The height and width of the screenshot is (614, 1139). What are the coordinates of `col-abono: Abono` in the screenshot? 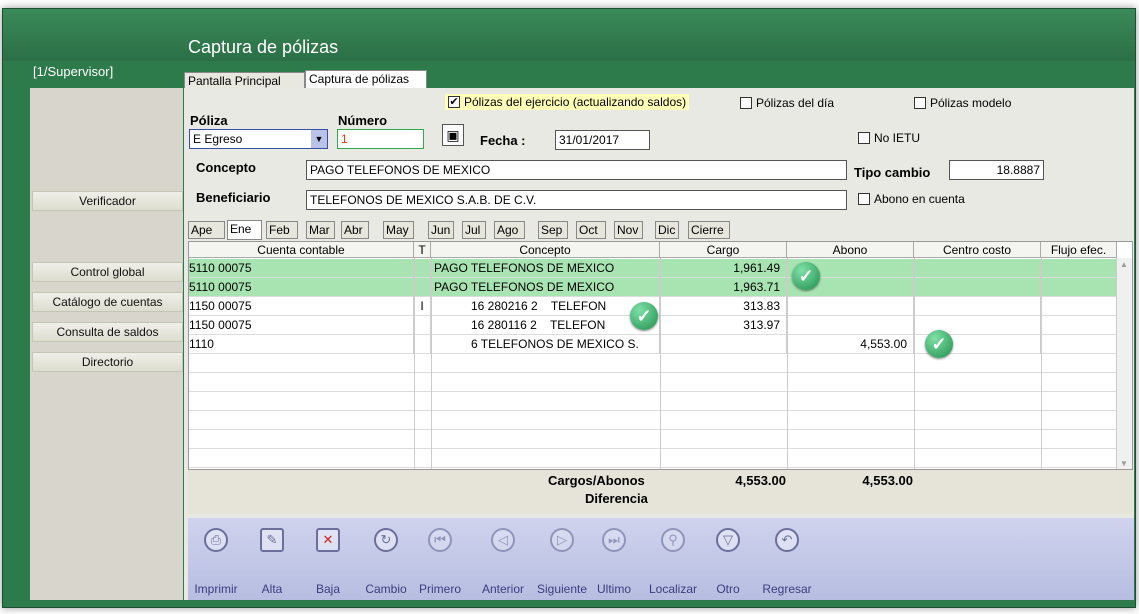 It's located at (850, 250).